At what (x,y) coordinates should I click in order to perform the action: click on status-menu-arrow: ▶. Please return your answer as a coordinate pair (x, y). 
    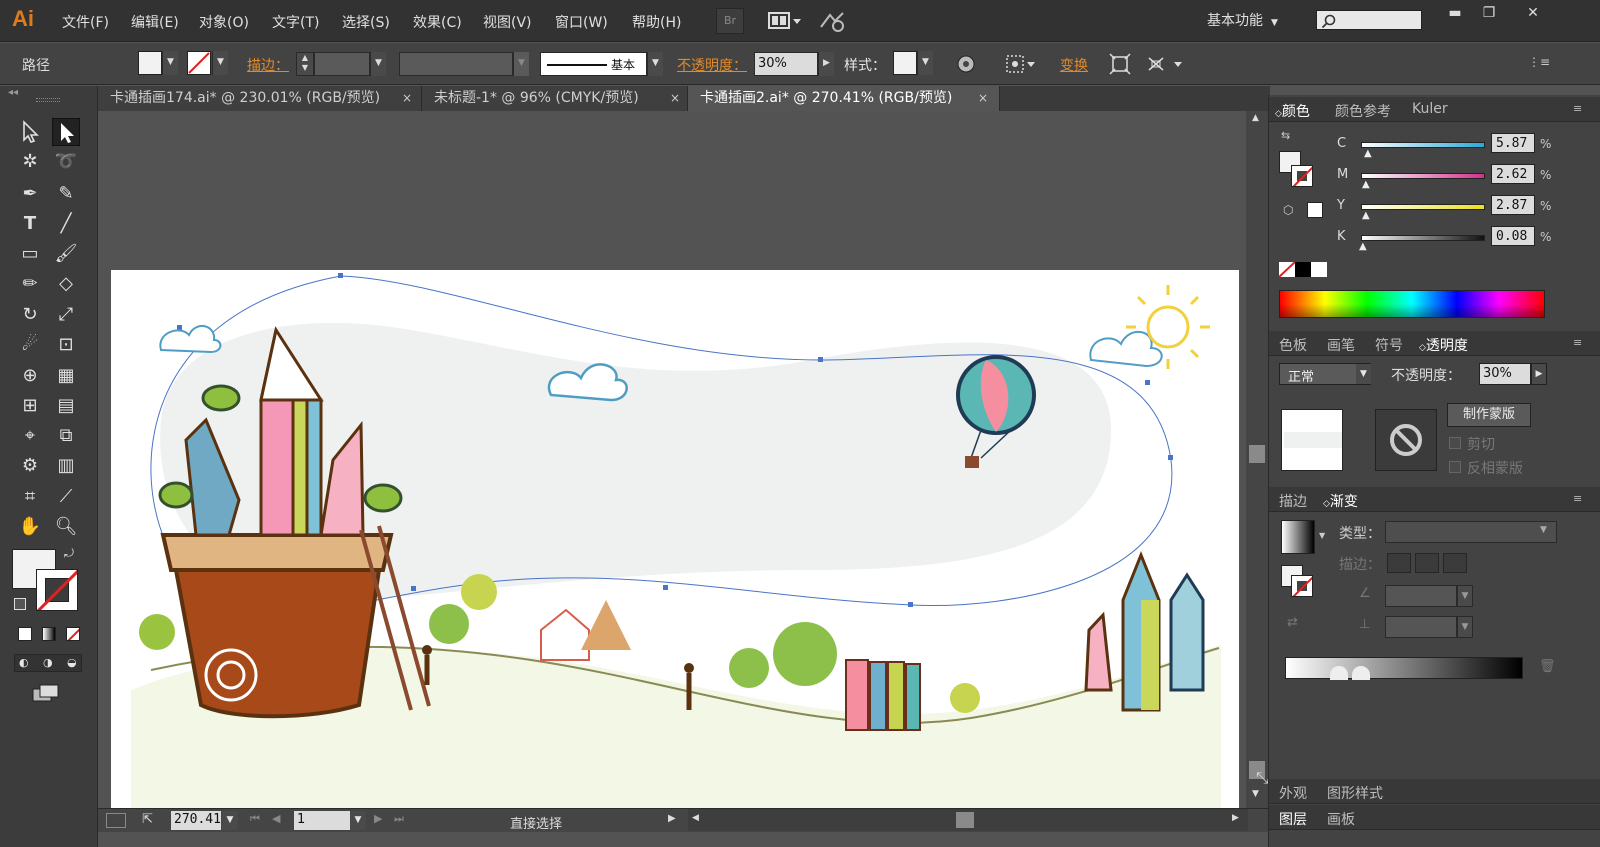
    Looking at the image, I should click on (672, 818).